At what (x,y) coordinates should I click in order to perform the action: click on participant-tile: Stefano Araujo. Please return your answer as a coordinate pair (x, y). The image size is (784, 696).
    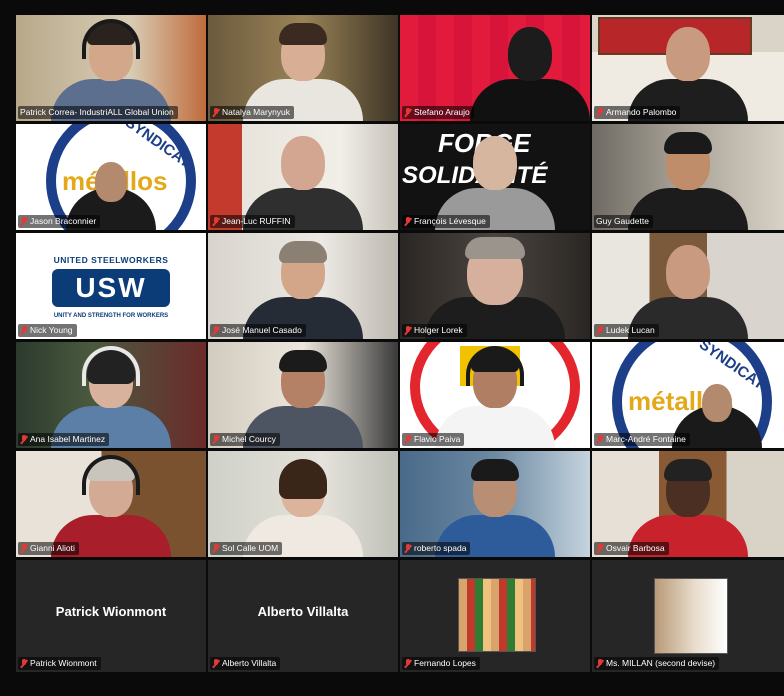
    Looking at the image, I should click on (495, 68).